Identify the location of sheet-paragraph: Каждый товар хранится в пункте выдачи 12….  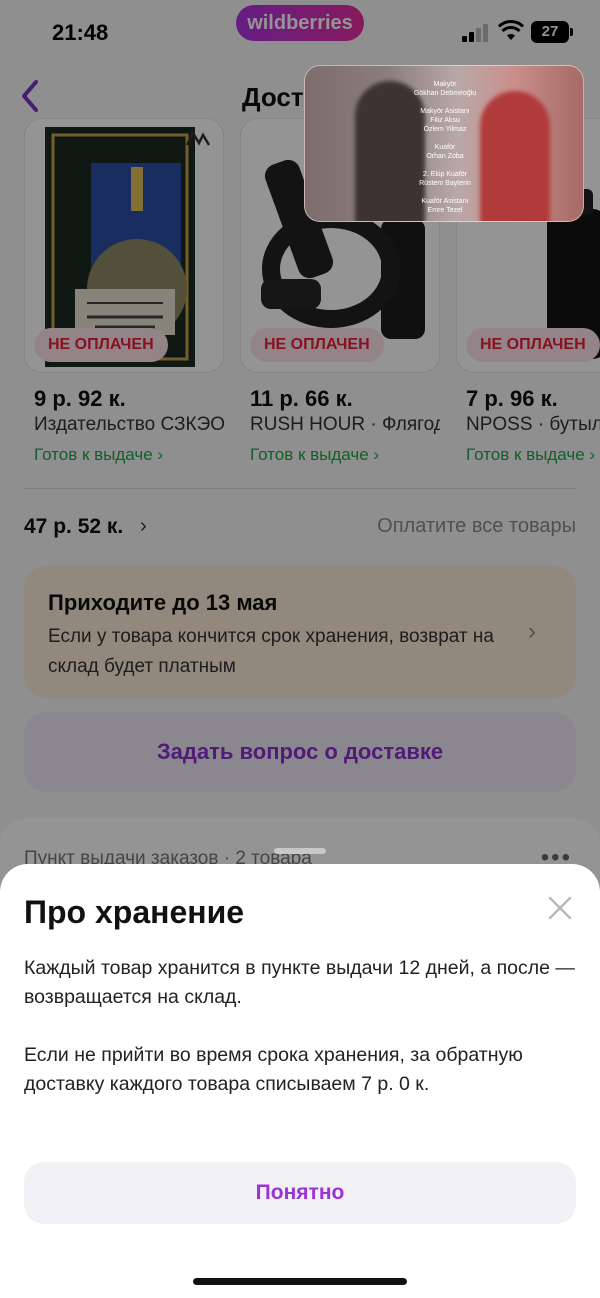
(299, 982).